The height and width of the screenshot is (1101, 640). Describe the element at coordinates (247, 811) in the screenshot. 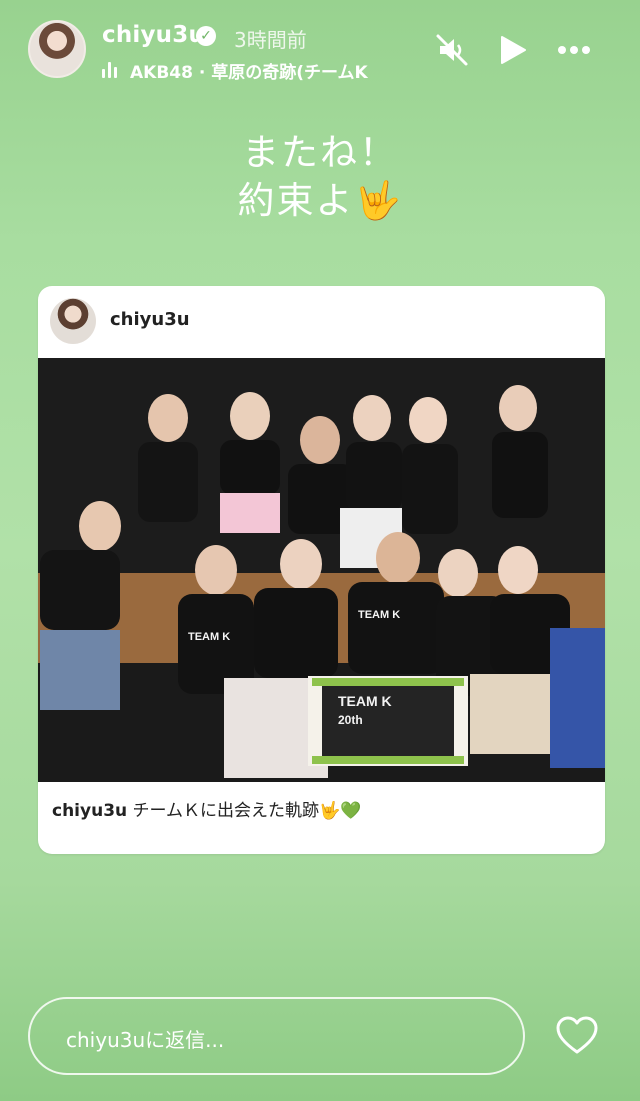

I see `caption-text: チームＫに出会えた軌跡🤟💚` at that location.